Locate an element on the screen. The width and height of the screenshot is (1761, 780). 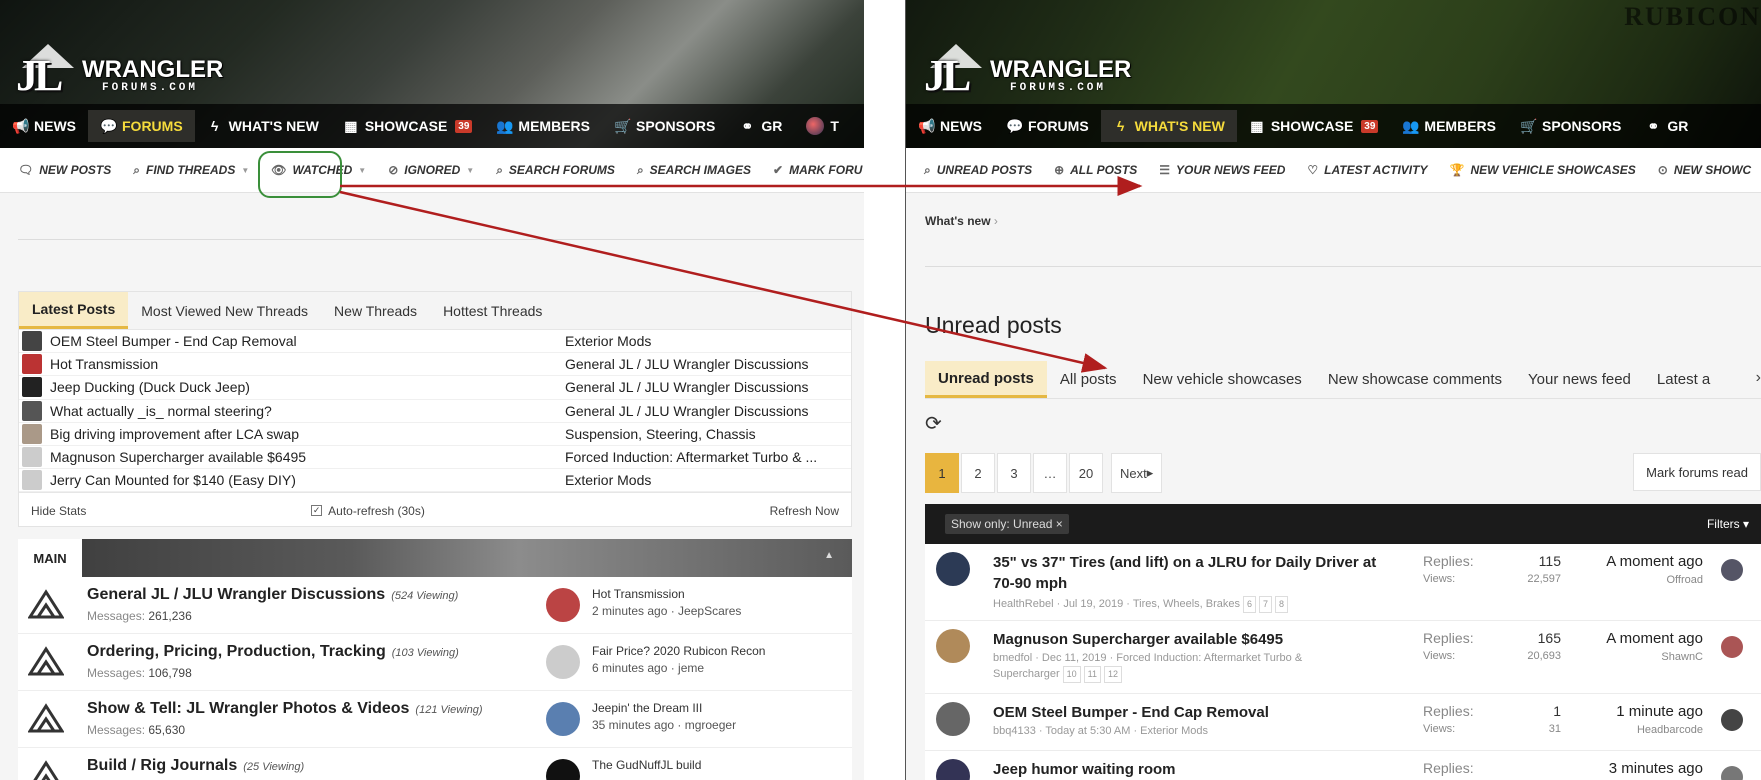
last-post-title: Jeepin' the Dream III is located at coordinates (647, 708).